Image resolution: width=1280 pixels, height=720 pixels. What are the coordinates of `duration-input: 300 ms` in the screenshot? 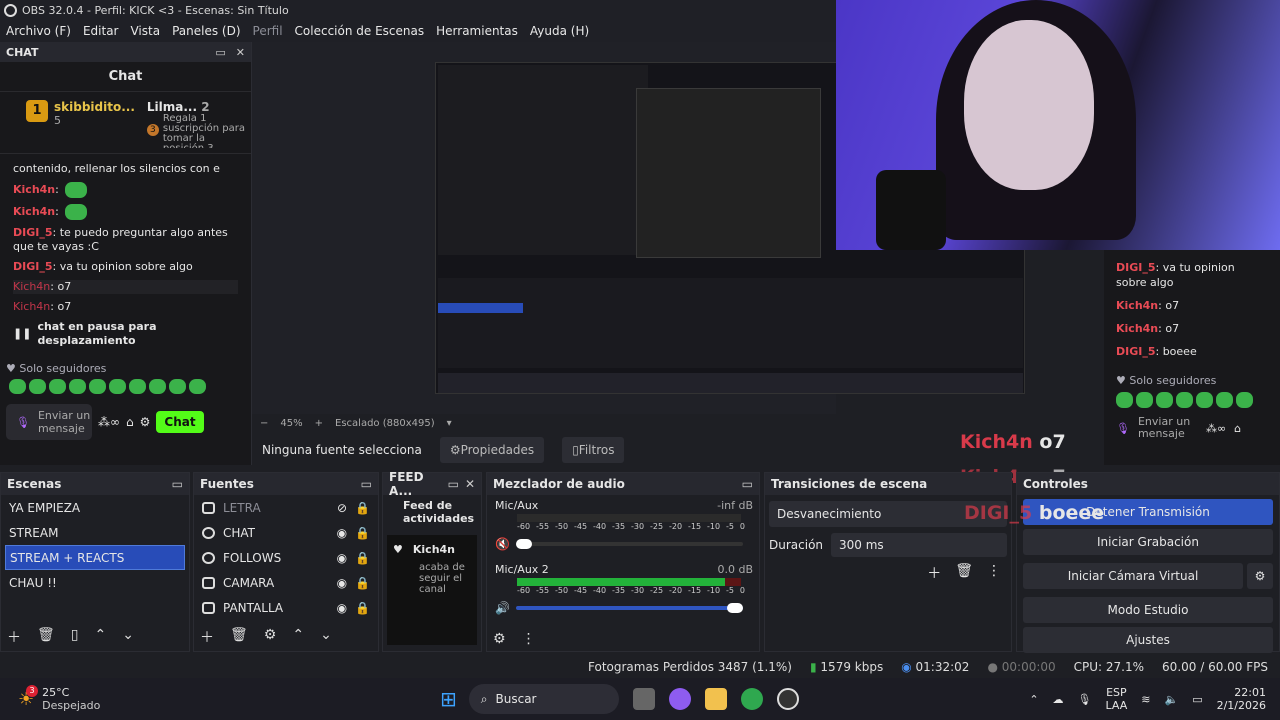 It's located at (919, 545).